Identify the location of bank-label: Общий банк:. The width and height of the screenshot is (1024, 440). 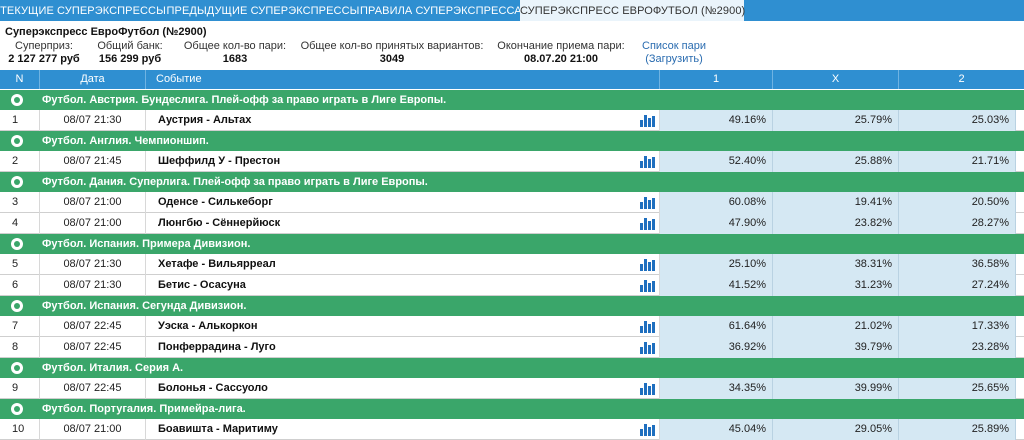
(130, 46).